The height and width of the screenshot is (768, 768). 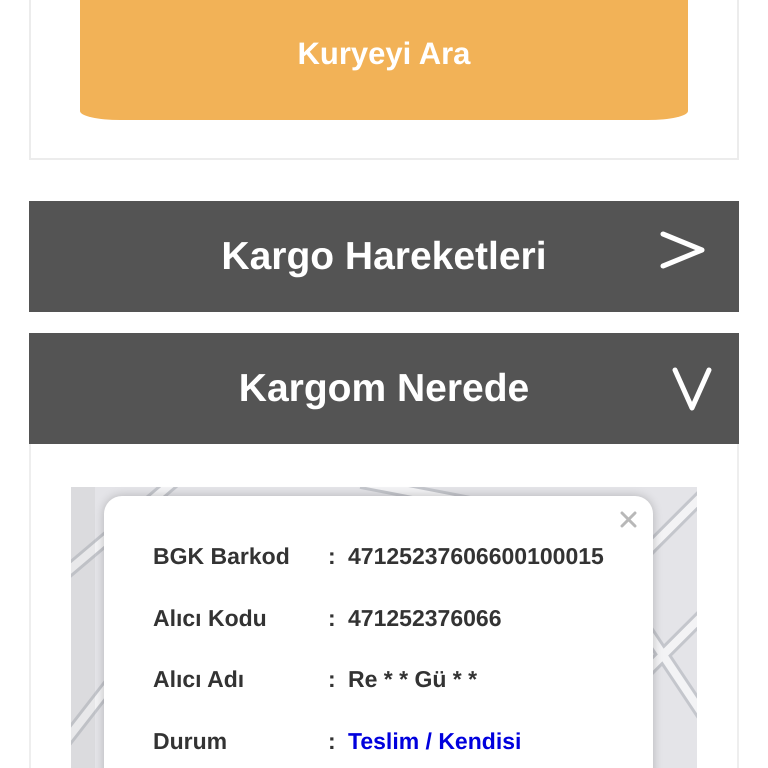 I want to click on field-label: Alıcı Adı, so click(x=199, y=680).